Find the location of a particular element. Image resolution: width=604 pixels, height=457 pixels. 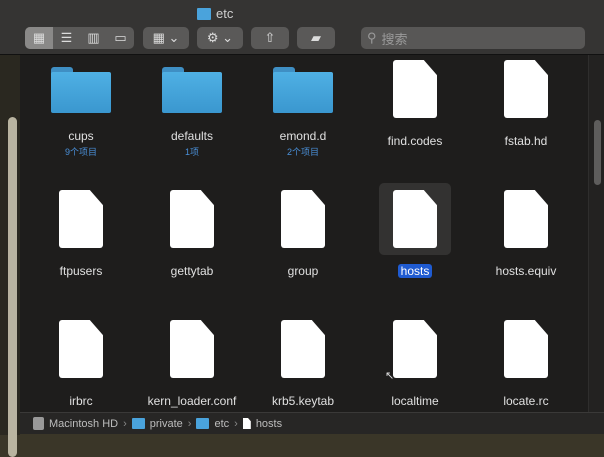

path-item: etc is located at coordinates (221, 424).